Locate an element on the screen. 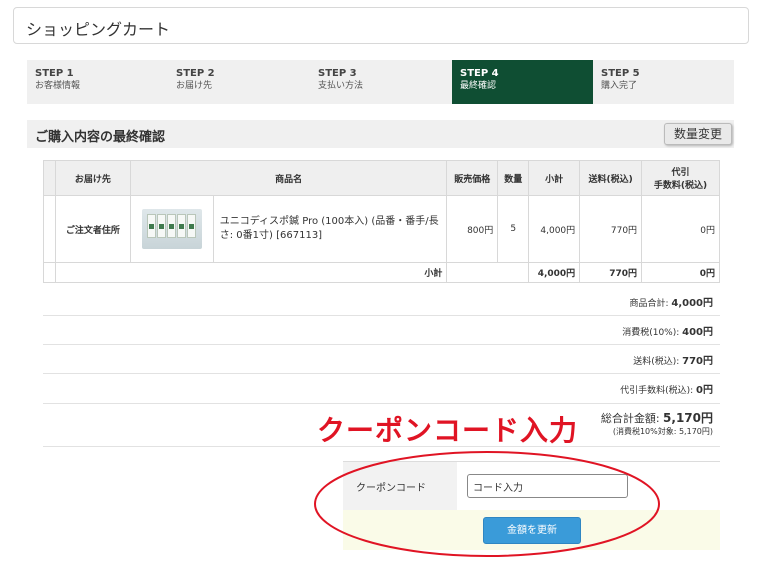  page-header: ショッピングカート is located at coordinates (381, 25).